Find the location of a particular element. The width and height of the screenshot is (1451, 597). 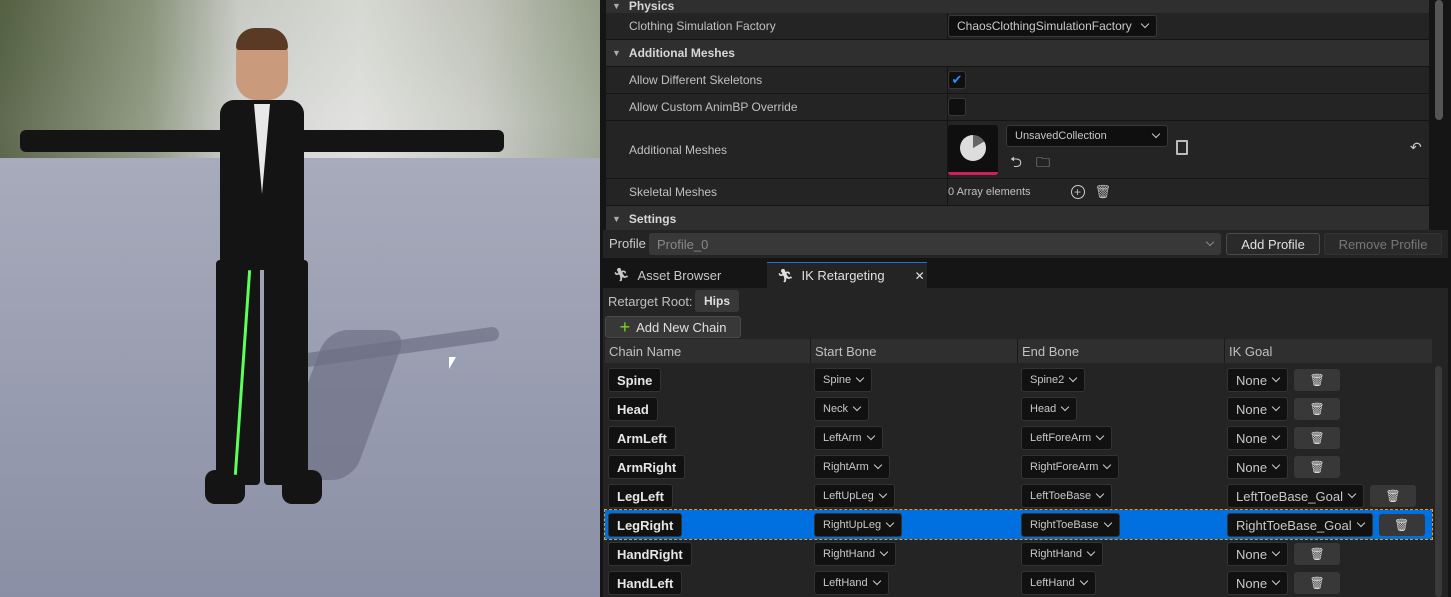

chain-name: HandRight is located at coordinates (650, 554).